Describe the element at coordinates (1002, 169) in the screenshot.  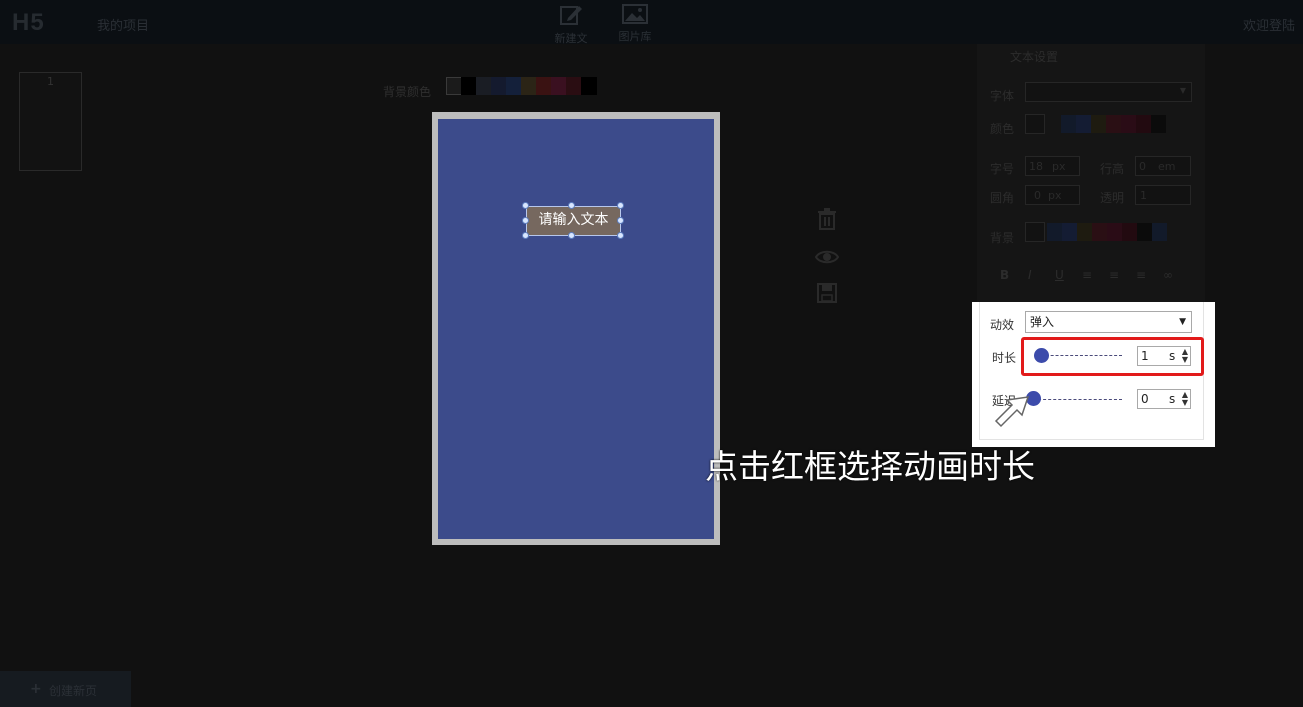
I see `font-size-label: 字号` at that location.